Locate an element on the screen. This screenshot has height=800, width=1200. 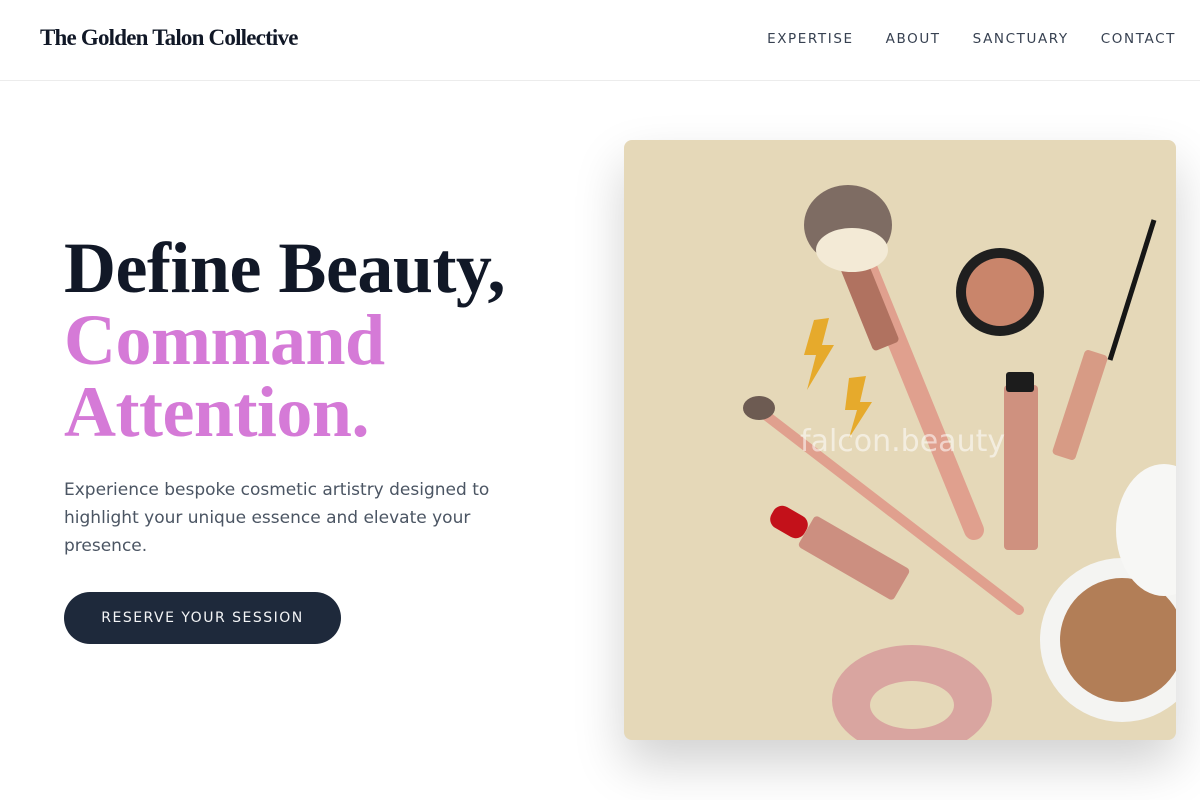
hero-title: Define Beauty, Command Attention. is located at coordinates (324, 340).